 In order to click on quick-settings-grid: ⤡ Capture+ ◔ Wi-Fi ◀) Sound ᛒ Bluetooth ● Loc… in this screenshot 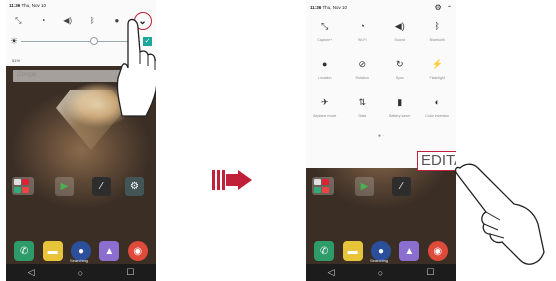, I will do `click(381, 73)`.